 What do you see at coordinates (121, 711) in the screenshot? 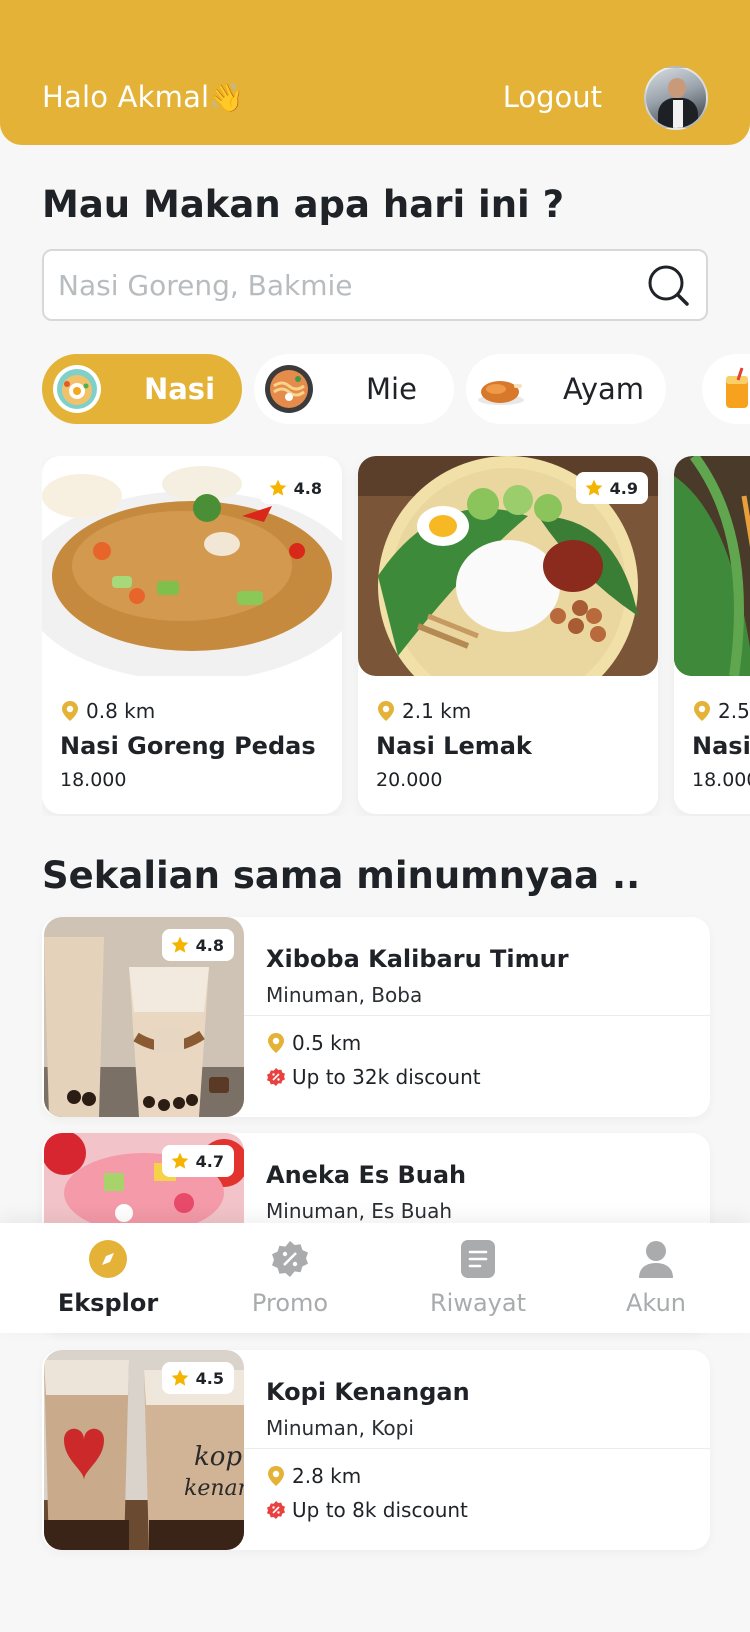
I see `distance-value: 0.8 km` at bounding box center [121, 711].